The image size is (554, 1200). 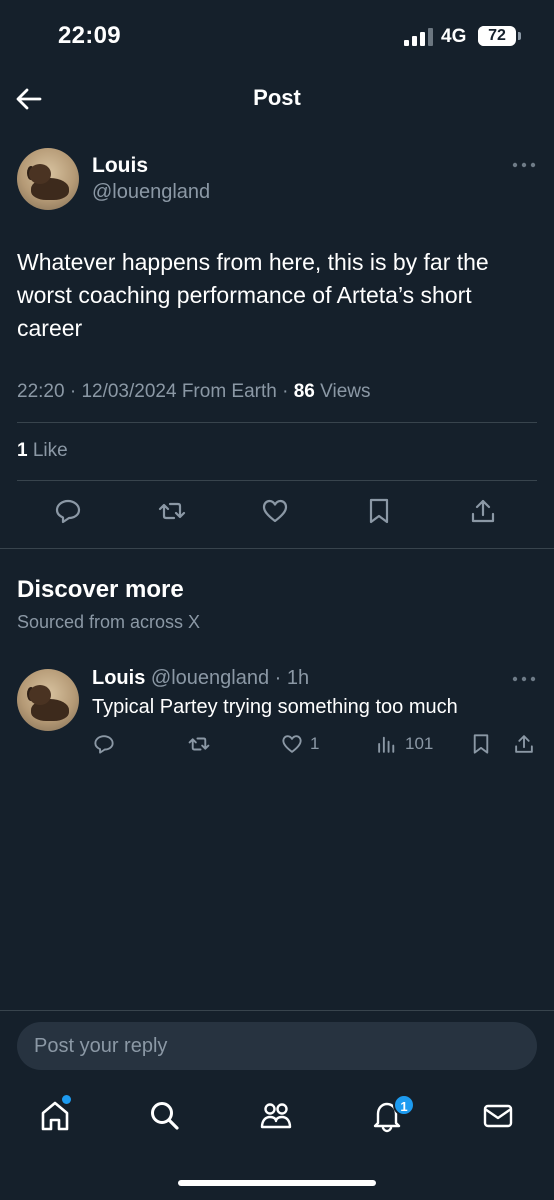 I want to click on related-post-text: Typical Partey trying something too much, so click(x=275, y=707).